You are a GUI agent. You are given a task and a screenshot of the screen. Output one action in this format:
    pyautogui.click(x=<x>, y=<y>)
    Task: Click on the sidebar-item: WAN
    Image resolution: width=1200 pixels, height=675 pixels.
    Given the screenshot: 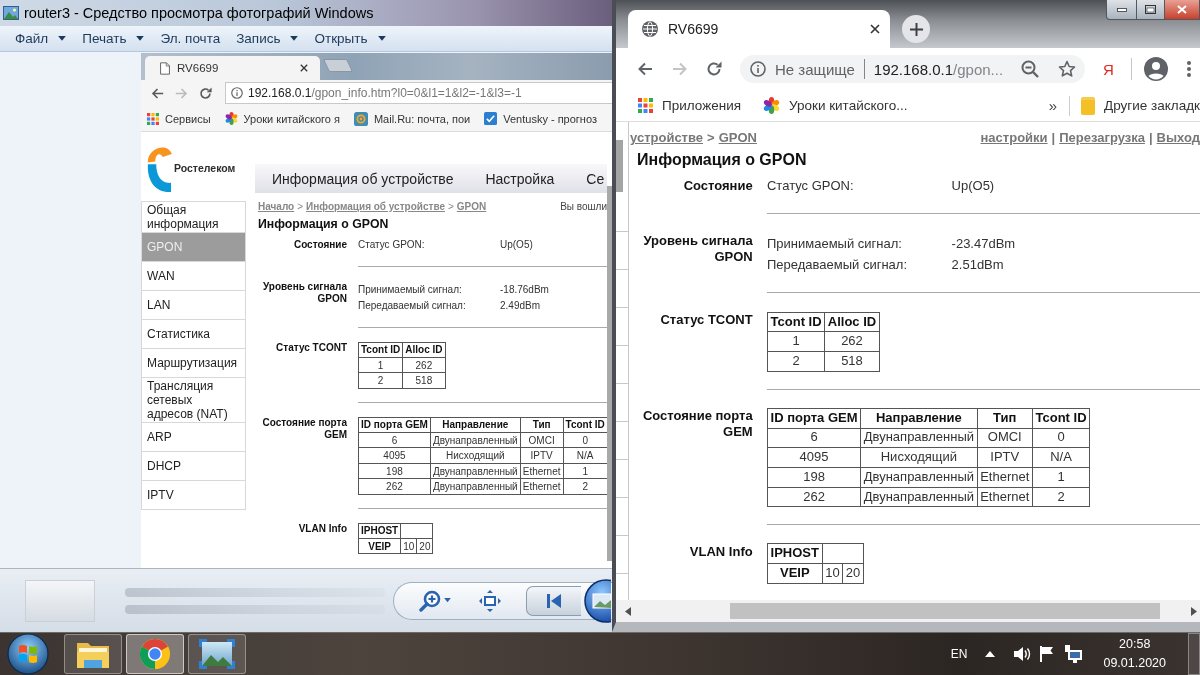 What is the action you would take?
    pyautogui.click(x=193, y=276)
    